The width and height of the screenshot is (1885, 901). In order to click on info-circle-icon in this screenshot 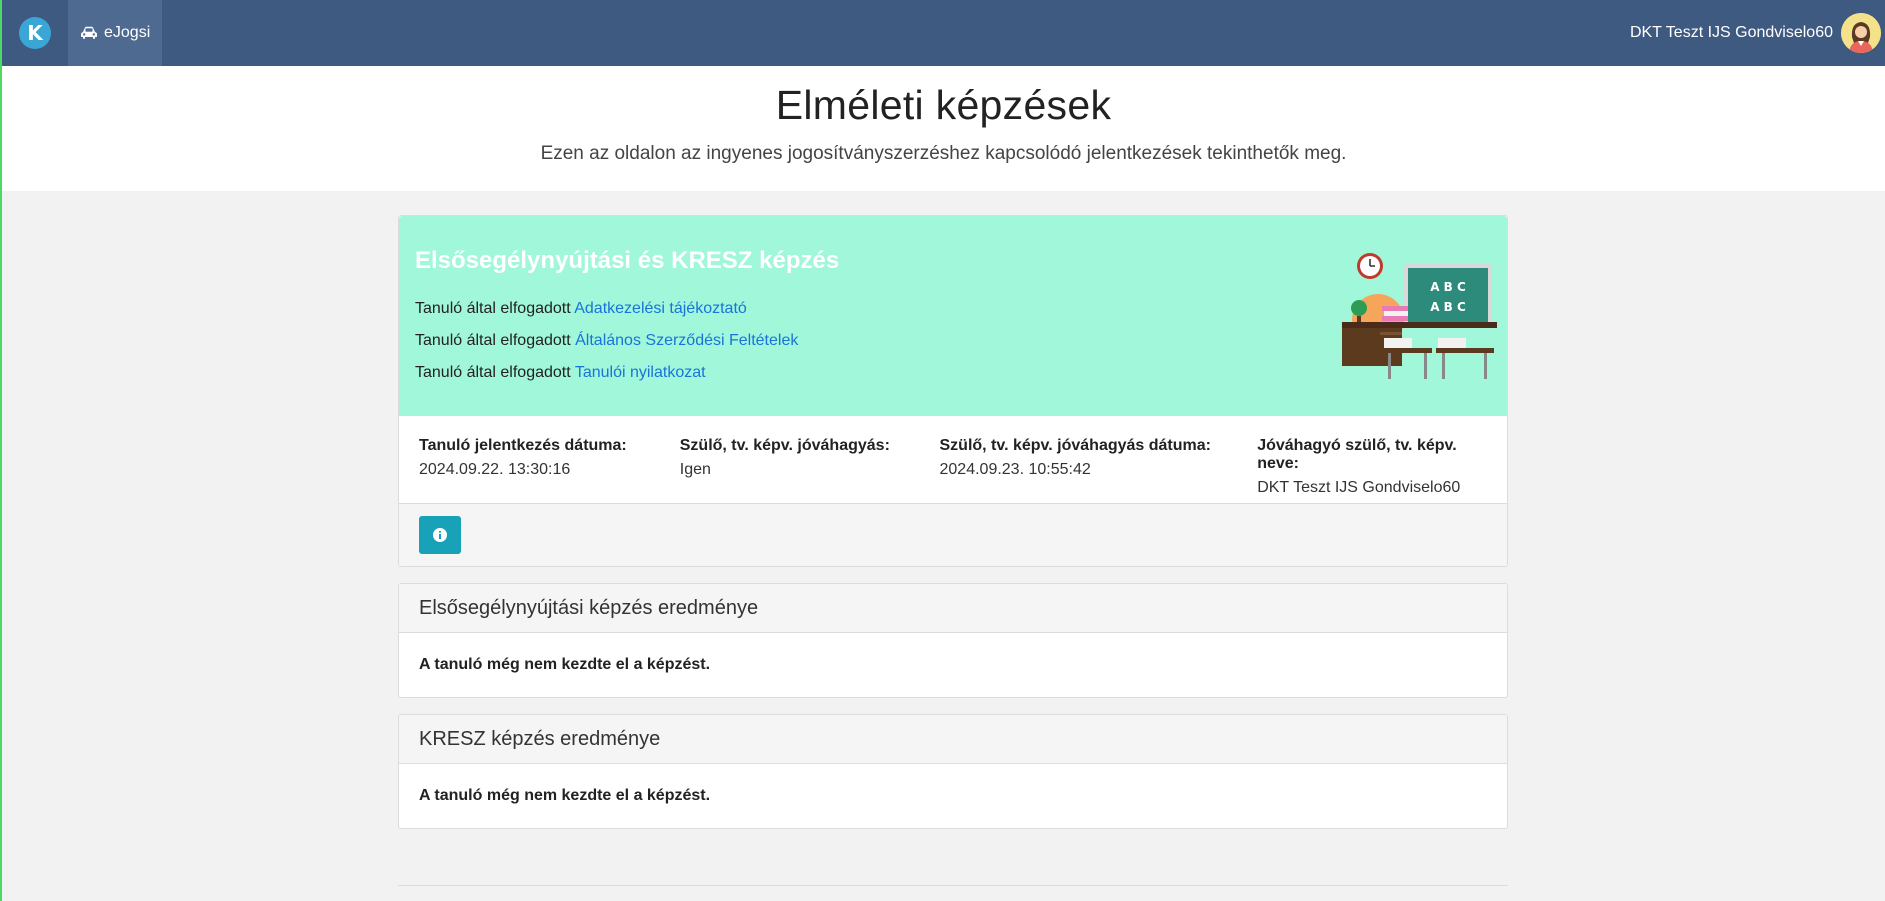, I will do `click(440, 535)`.